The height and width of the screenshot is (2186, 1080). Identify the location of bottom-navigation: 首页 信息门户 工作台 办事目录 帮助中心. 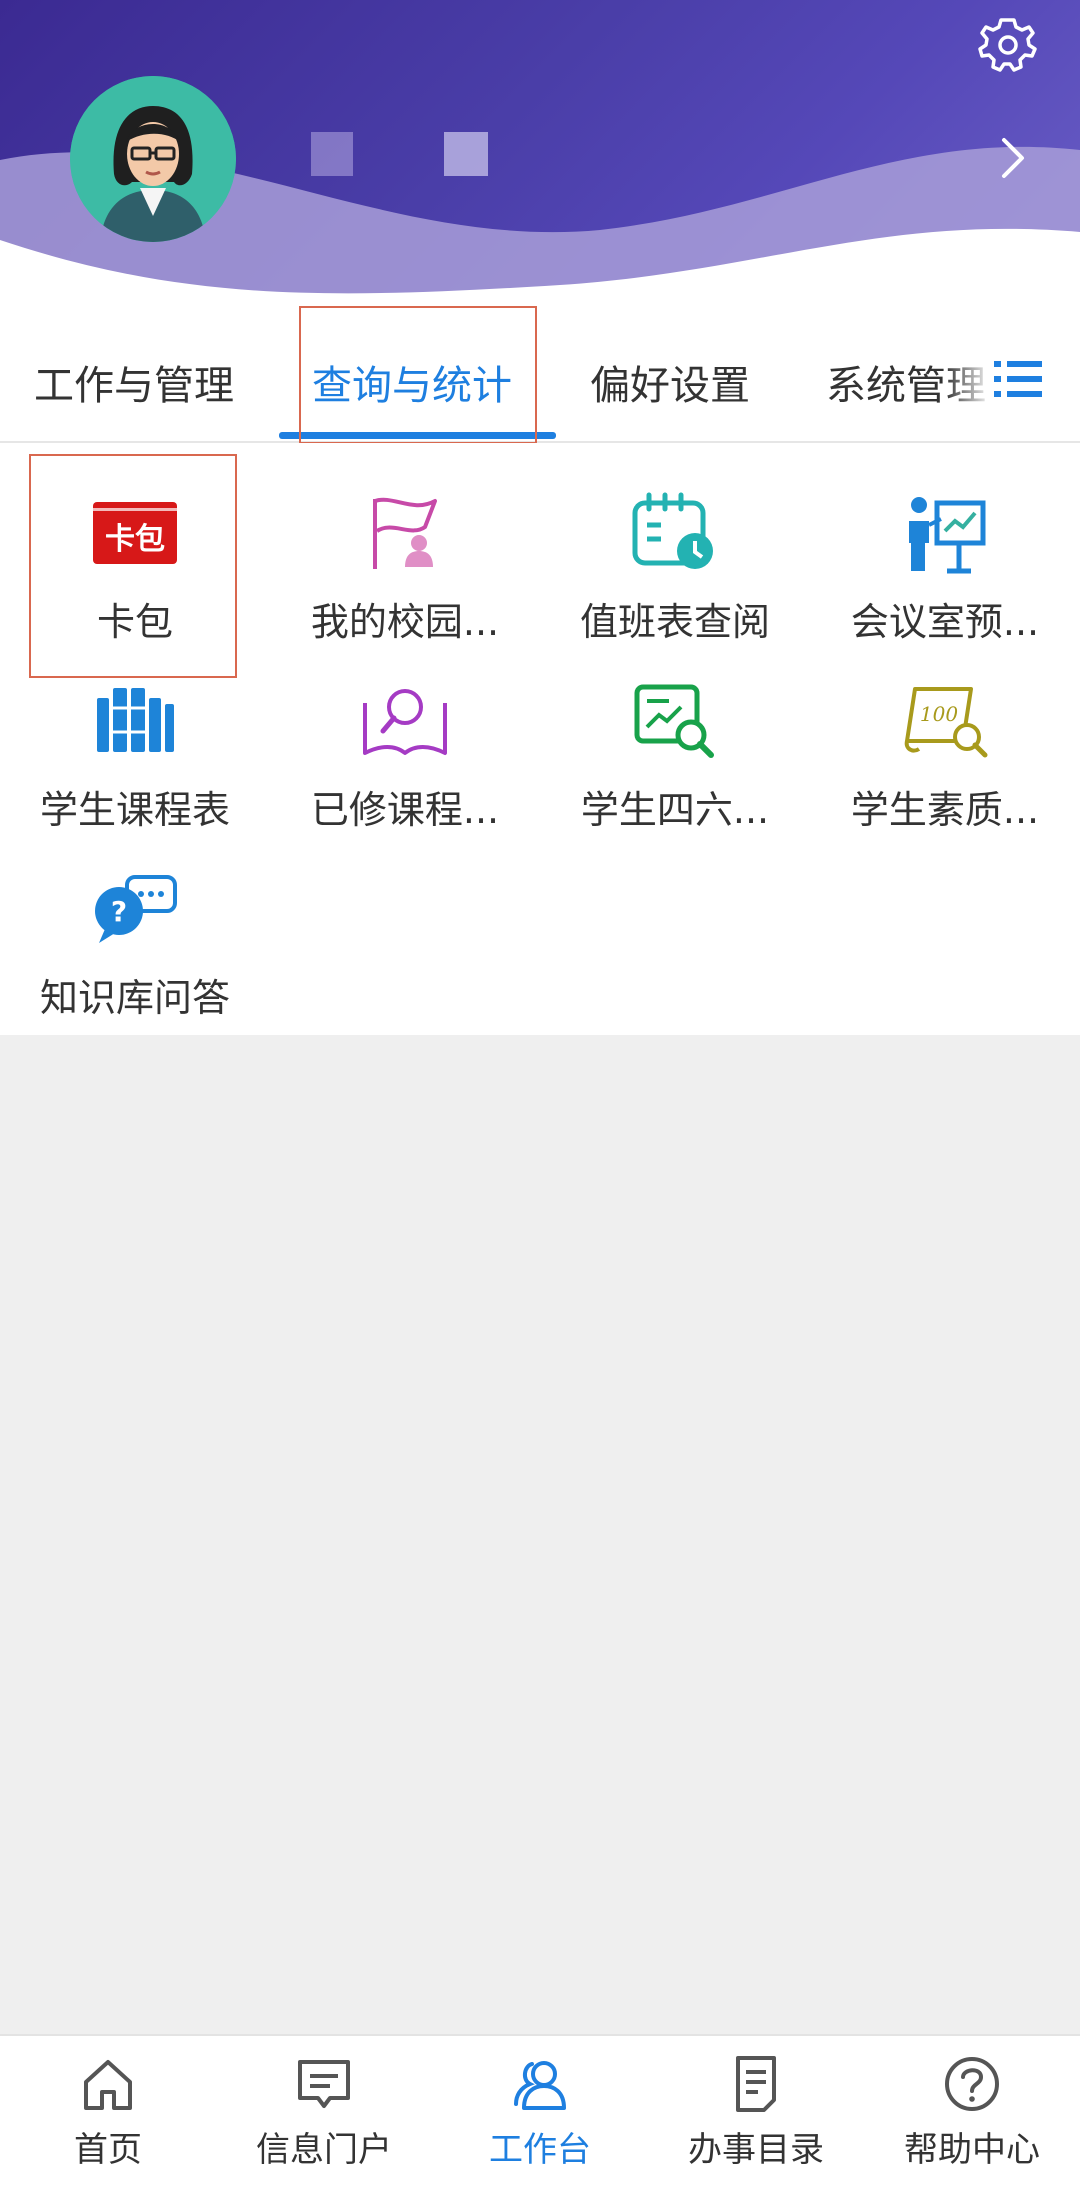
(540, 2110).